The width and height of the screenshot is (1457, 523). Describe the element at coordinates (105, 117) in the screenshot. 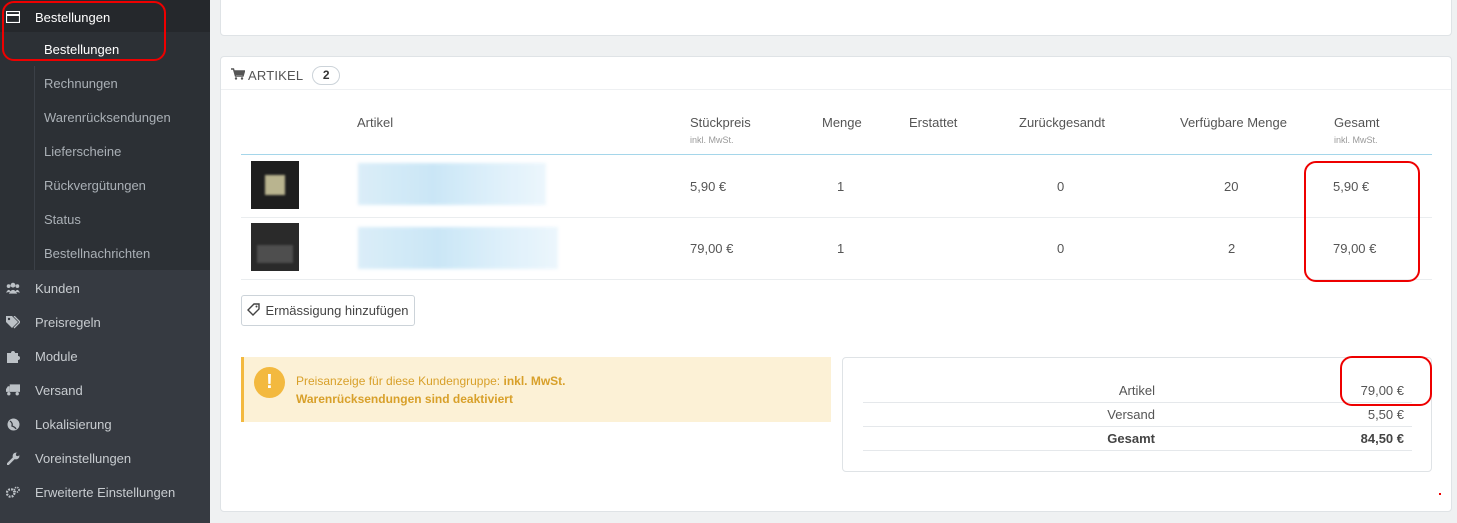

I see `submenu-item-returns: Warenrücksendungen` at that location.